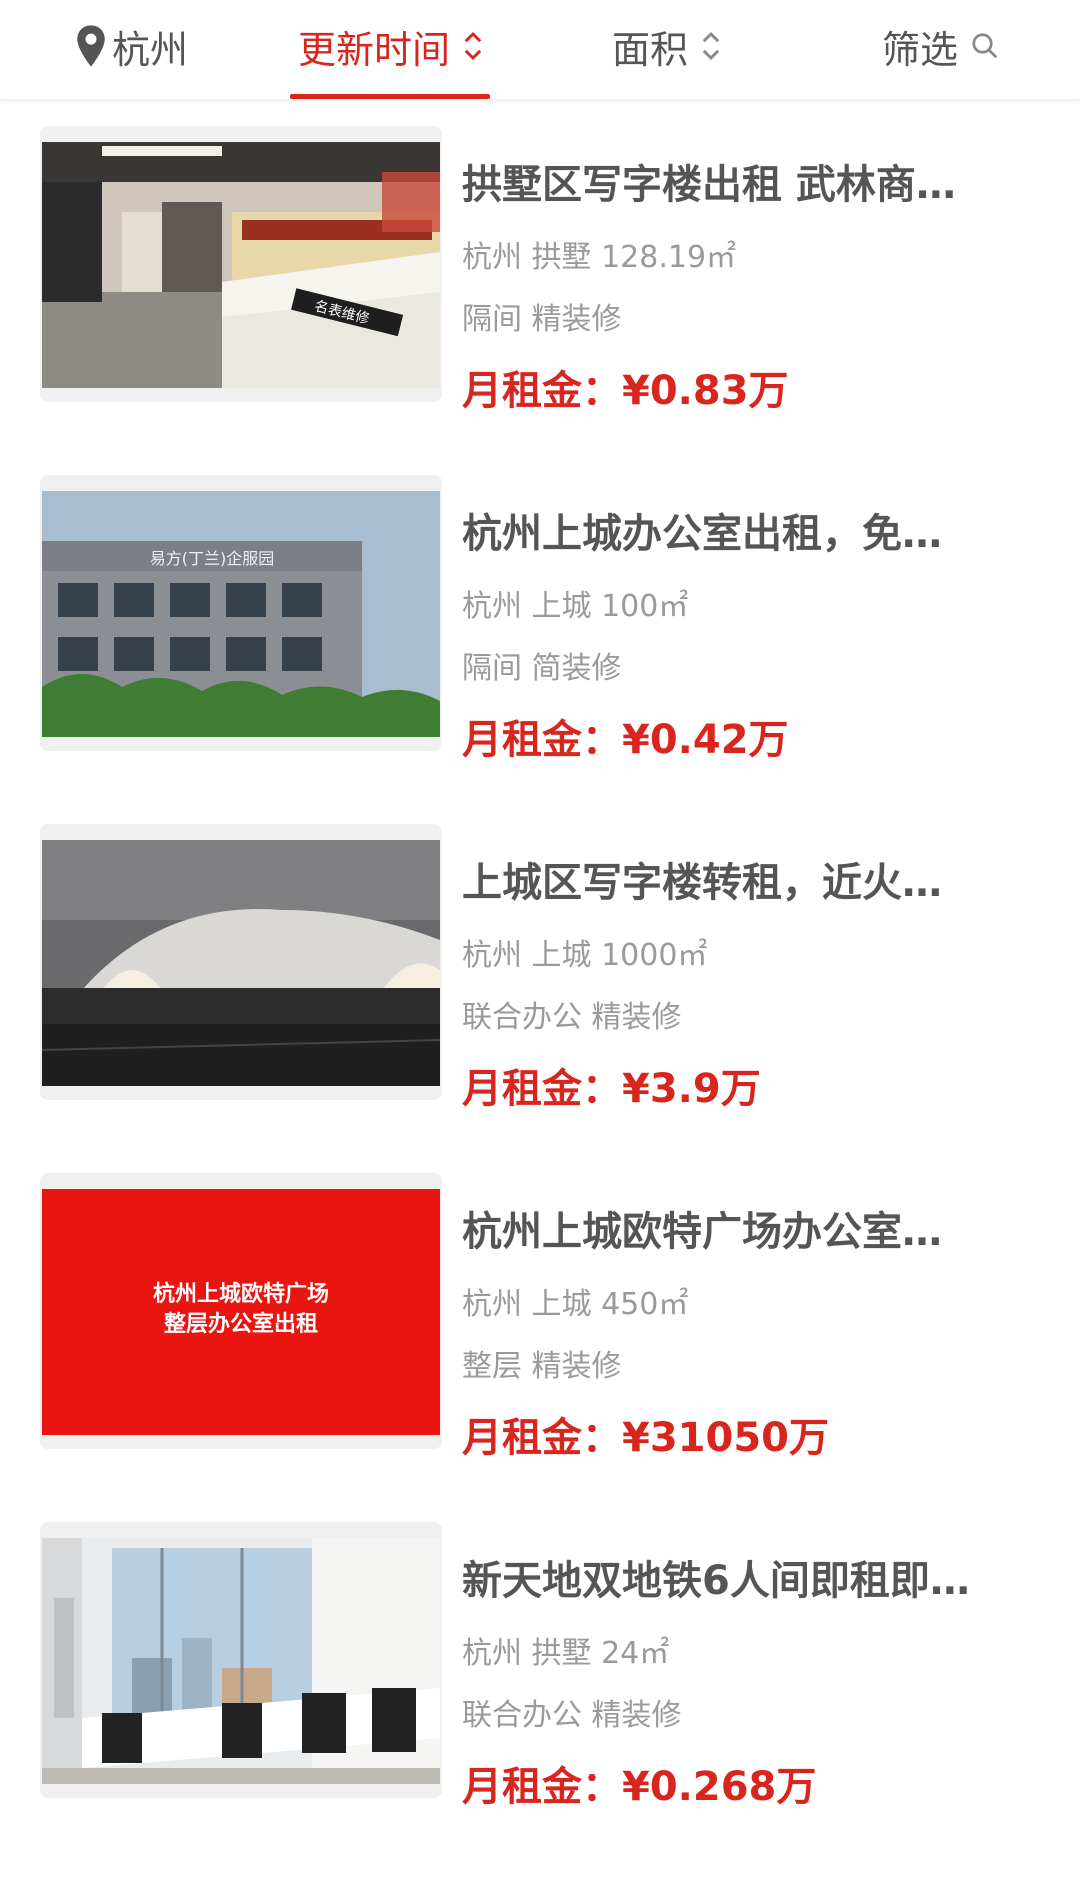 This screenshot has height=1878, width=1080. What do you see at coordinates (575, 606) in the screenshot?
I see `listing-location-area: 杭州 上城 100㎡` at bounding box center [575, 606].